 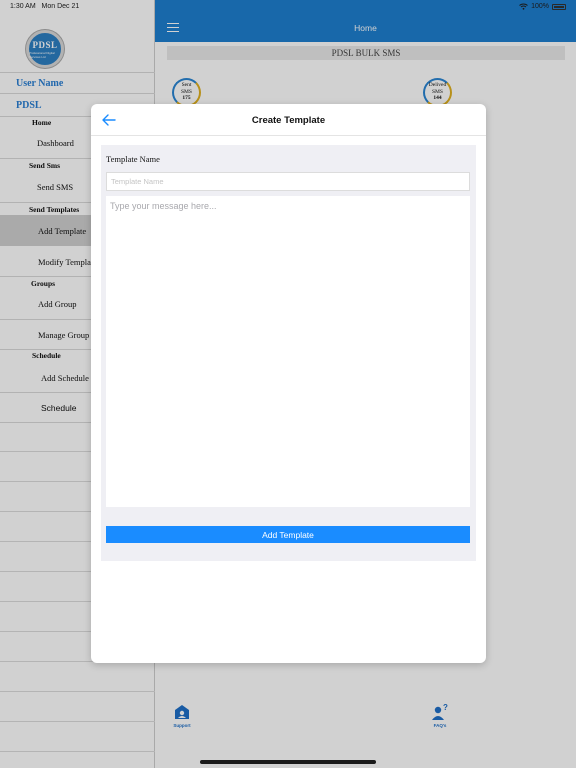 I want to click on modal-header: Create Template, so click(x=288, y=120).